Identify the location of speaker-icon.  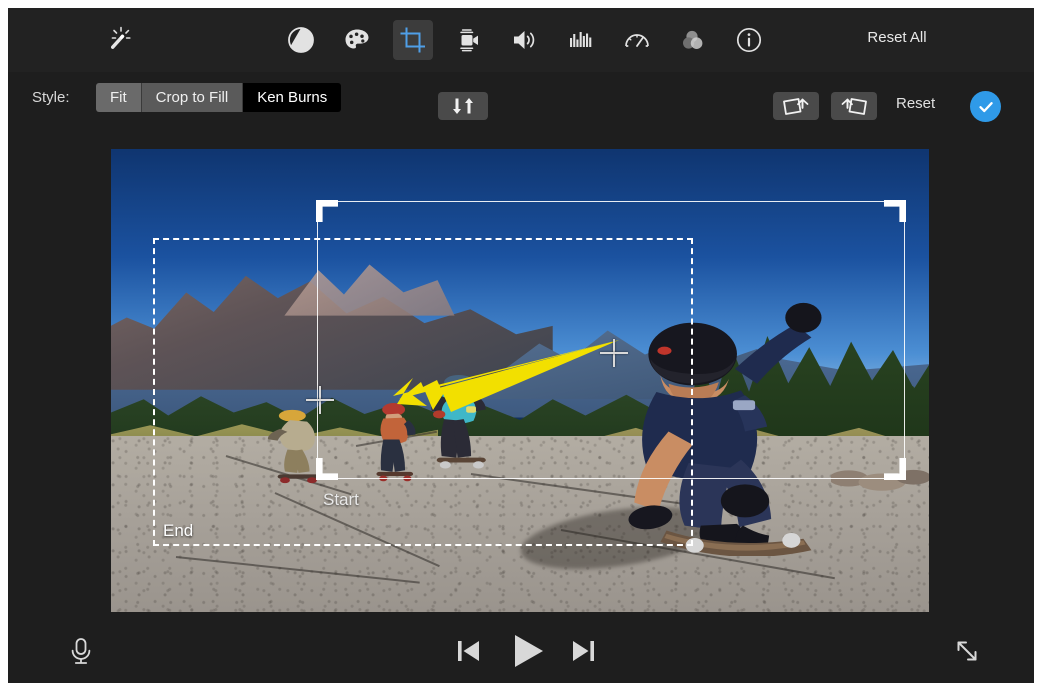
(525, 40).